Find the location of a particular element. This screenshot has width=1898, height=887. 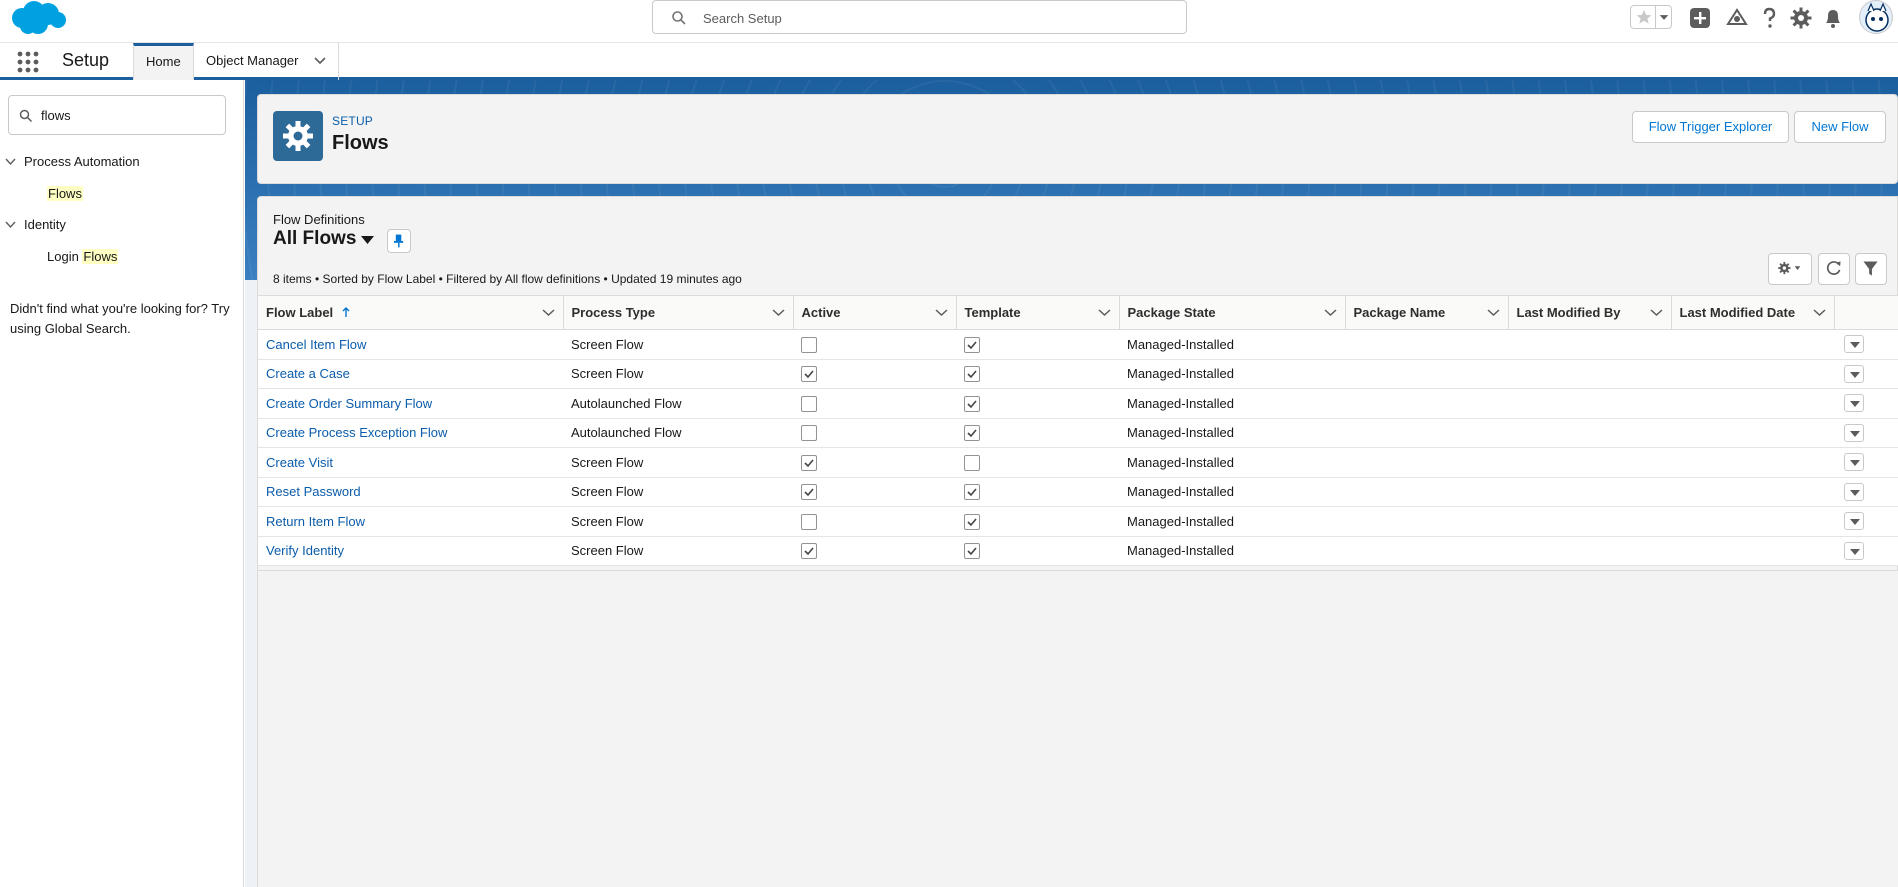

pin-list-view-button is located at coordinates (399, 241).